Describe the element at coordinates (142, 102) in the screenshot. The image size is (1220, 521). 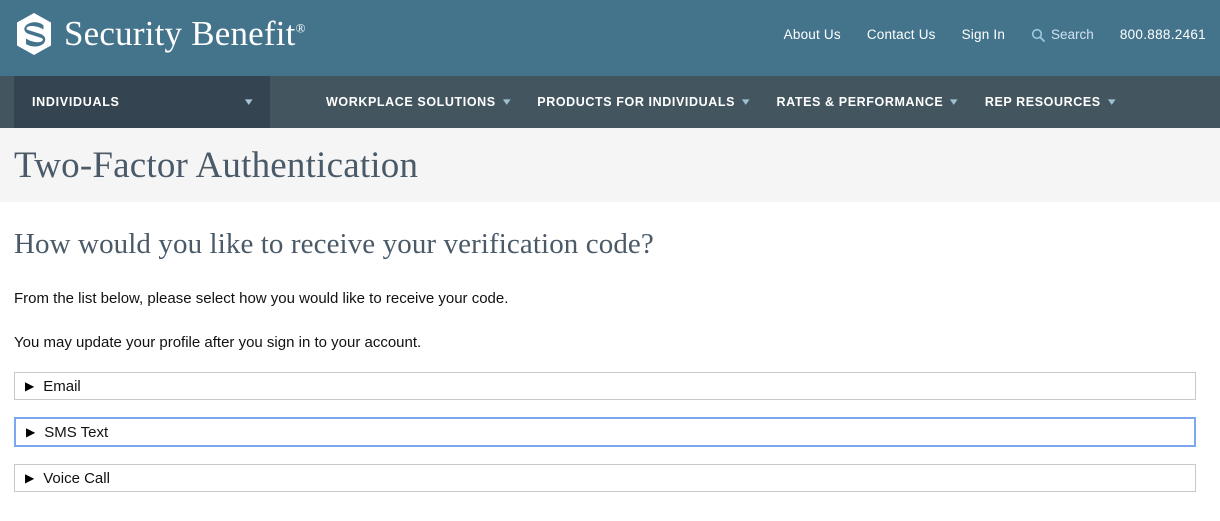
I see `nav-audience-selector-individuals: INDIVIDUALS ▾` at that location.